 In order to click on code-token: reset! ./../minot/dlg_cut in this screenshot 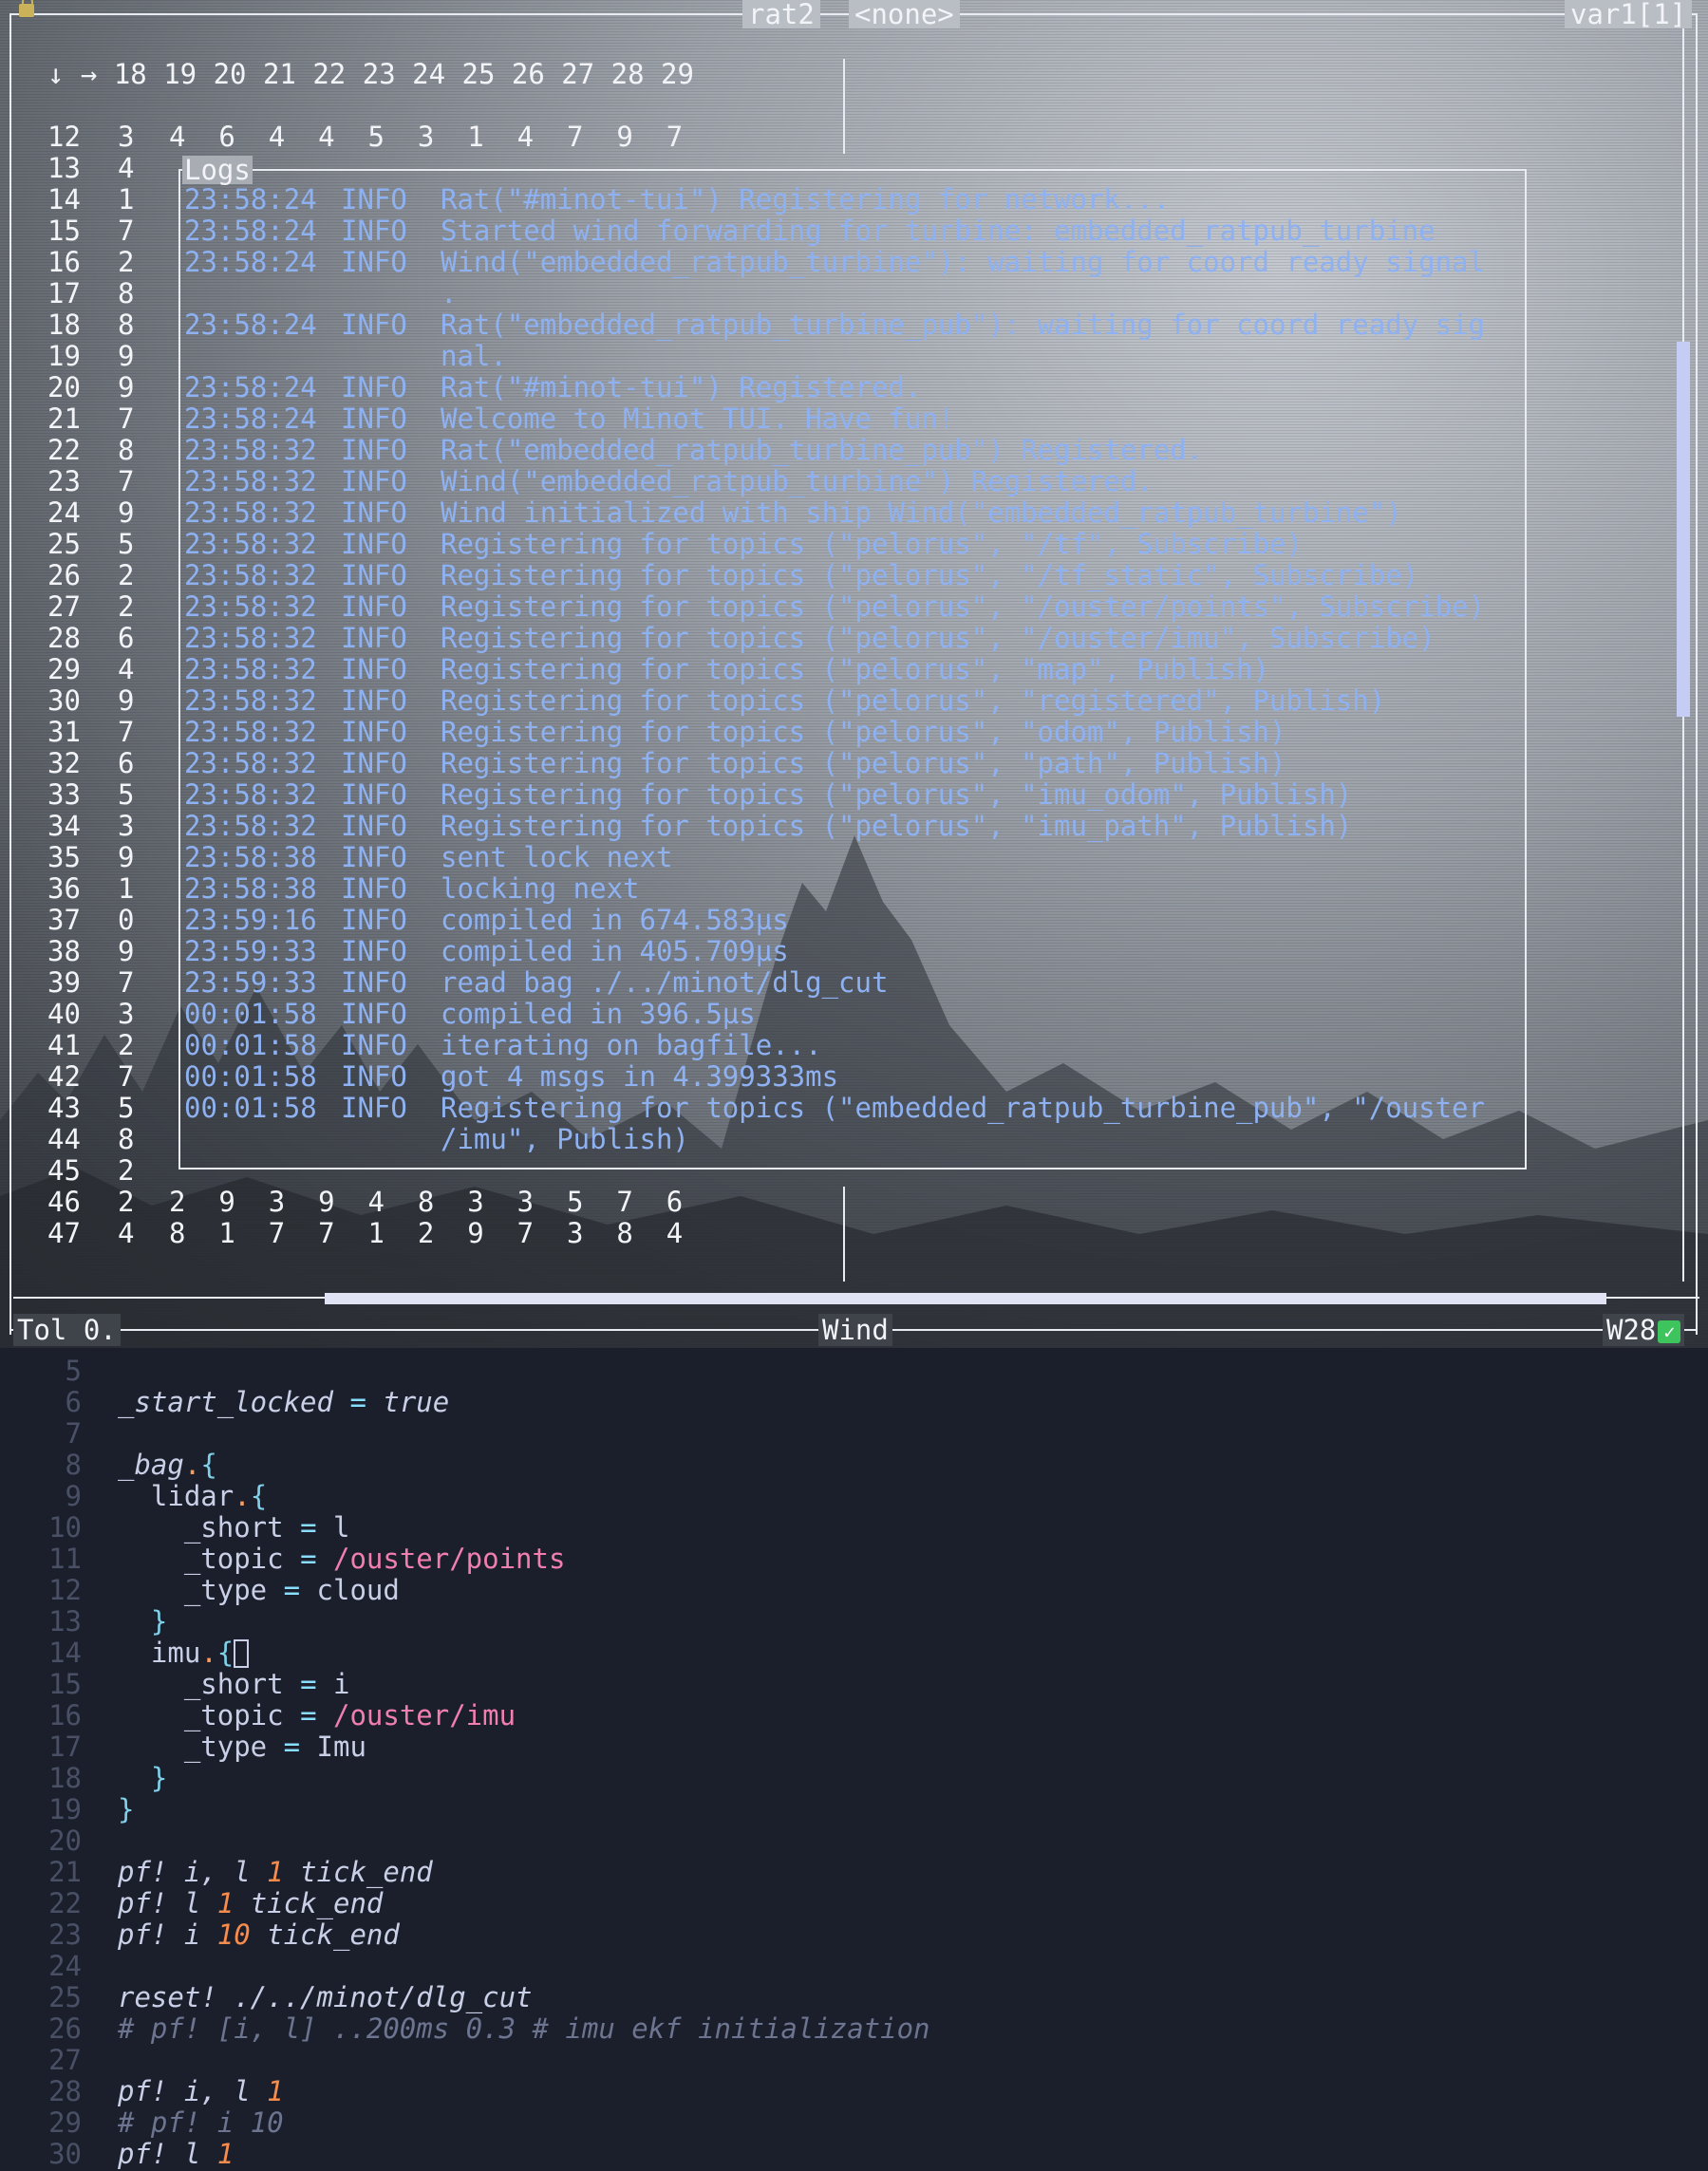, I will do `click(325, 1997)`.